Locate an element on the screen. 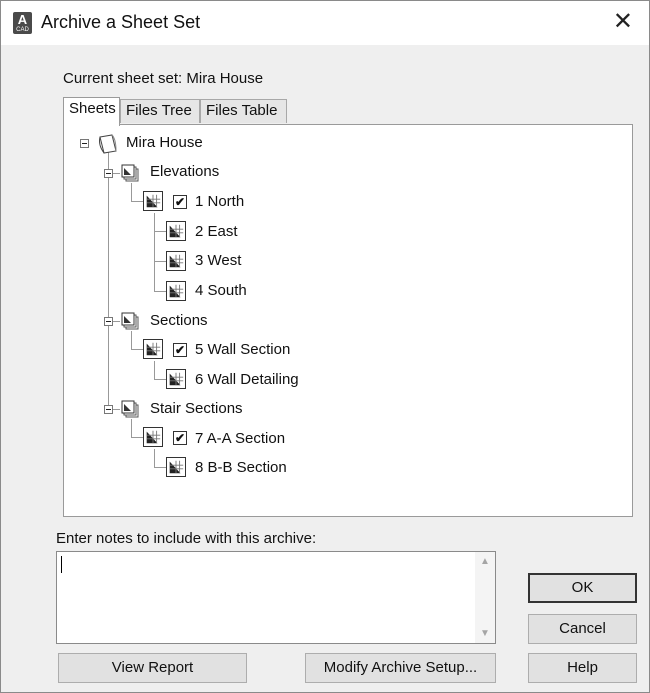  tab-files-tree: Files Tree is located at coordinates (160, 111).